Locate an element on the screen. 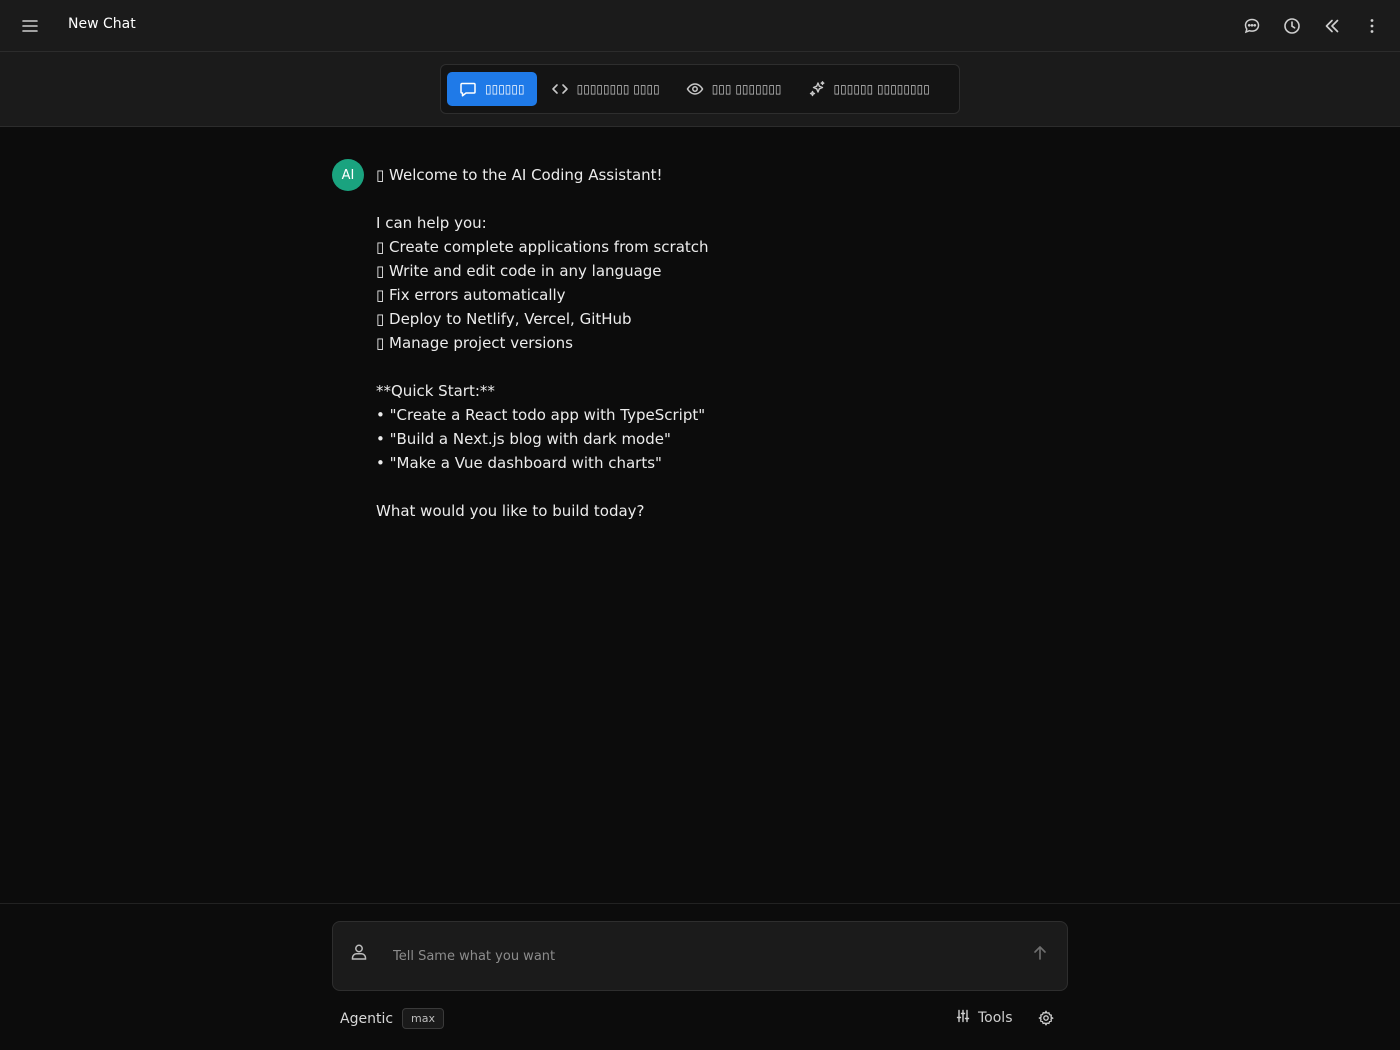 This screenshot has width=1400, height=1050. tab-label: ▯▯▯▯▯▯ ▯▯▯▯▯▯▯▯ is located at coordinates (881, 89).